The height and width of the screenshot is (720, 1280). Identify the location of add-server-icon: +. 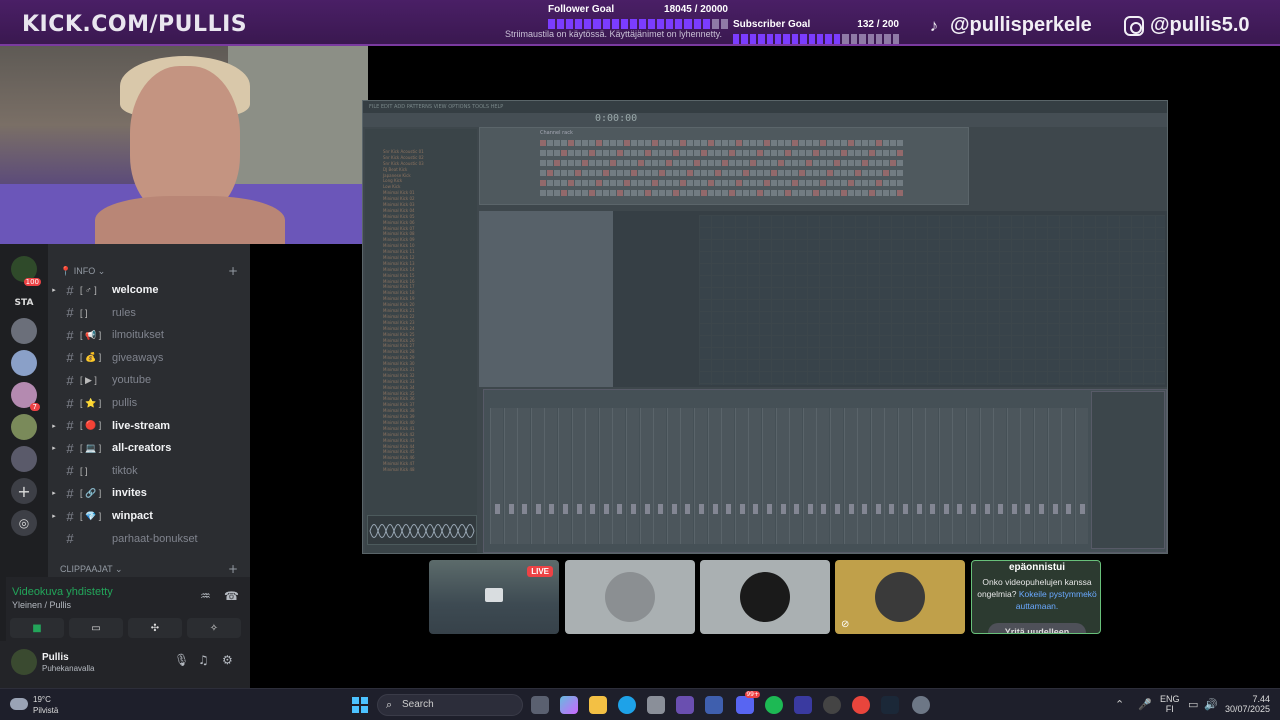
(24, 491).